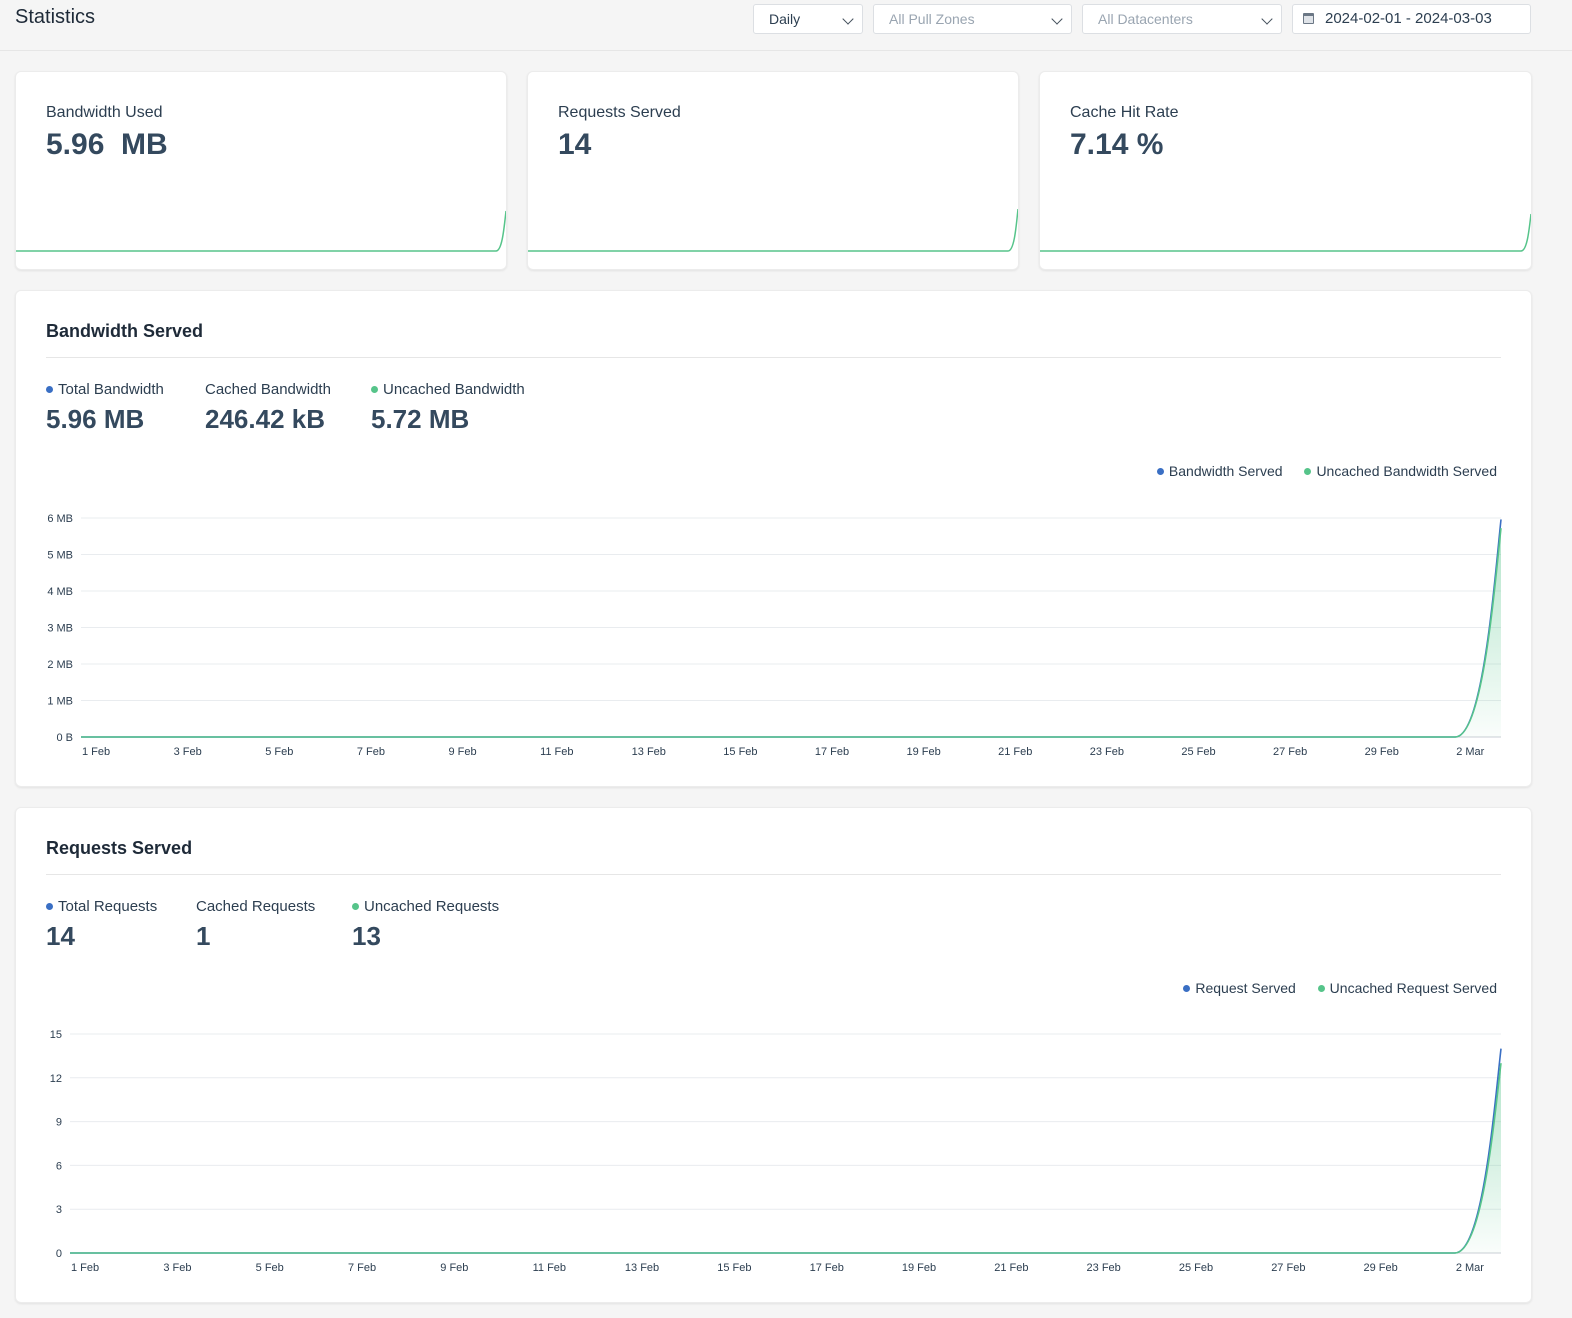 This screenshot has height=1318, width=1572. I want to click on y-tick-label: 6 MB, so click(60, 519).